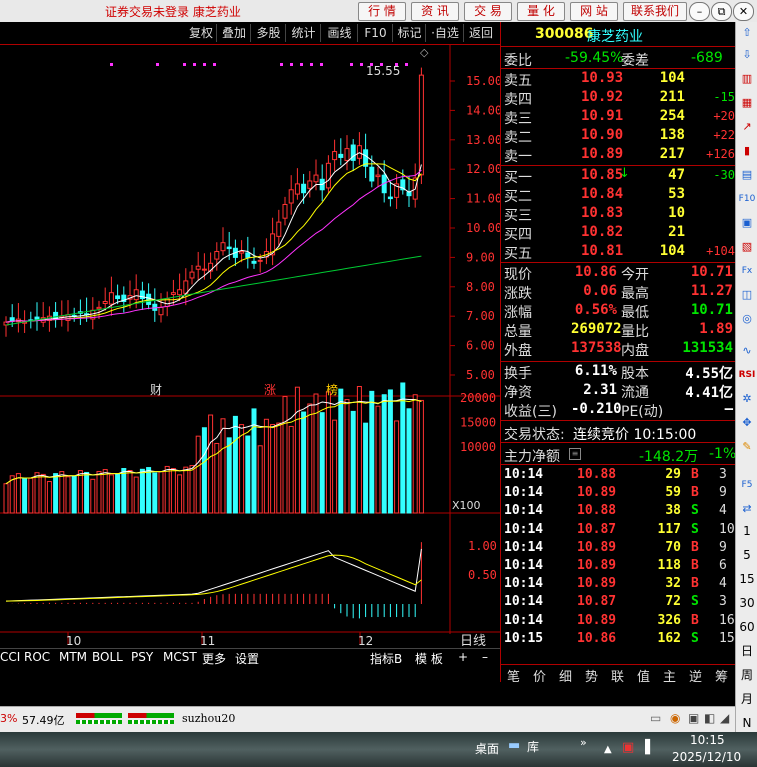 The height and width of the screenshot is (767, 757). What do you see at coordinates (214, 658) in the screenshot?
I see `tab-more: 更多` at bounding box center [214, 658].